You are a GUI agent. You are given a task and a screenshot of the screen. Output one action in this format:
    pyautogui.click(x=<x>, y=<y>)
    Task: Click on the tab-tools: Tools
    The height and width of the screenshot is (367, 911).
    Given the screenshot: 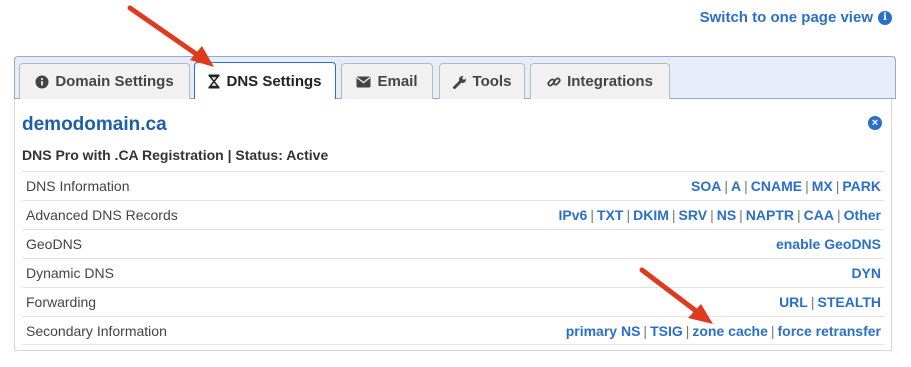 What is the action you would take?
    pyautogui.click(x=482, y=81)
    